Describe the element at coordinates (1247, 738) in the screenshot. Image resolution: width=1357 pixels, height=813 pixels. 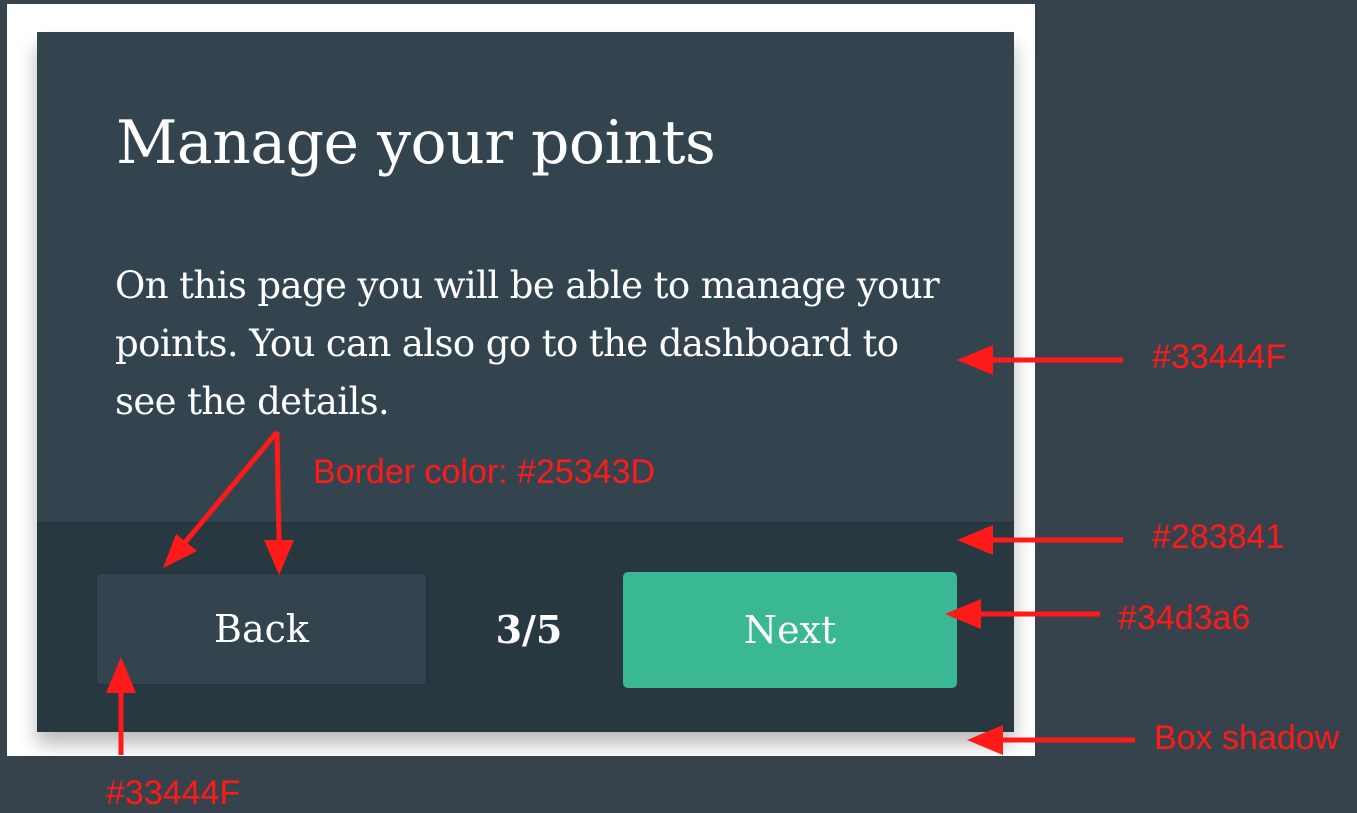
I see `annotation-box-shadow: Box shadow` at that location.